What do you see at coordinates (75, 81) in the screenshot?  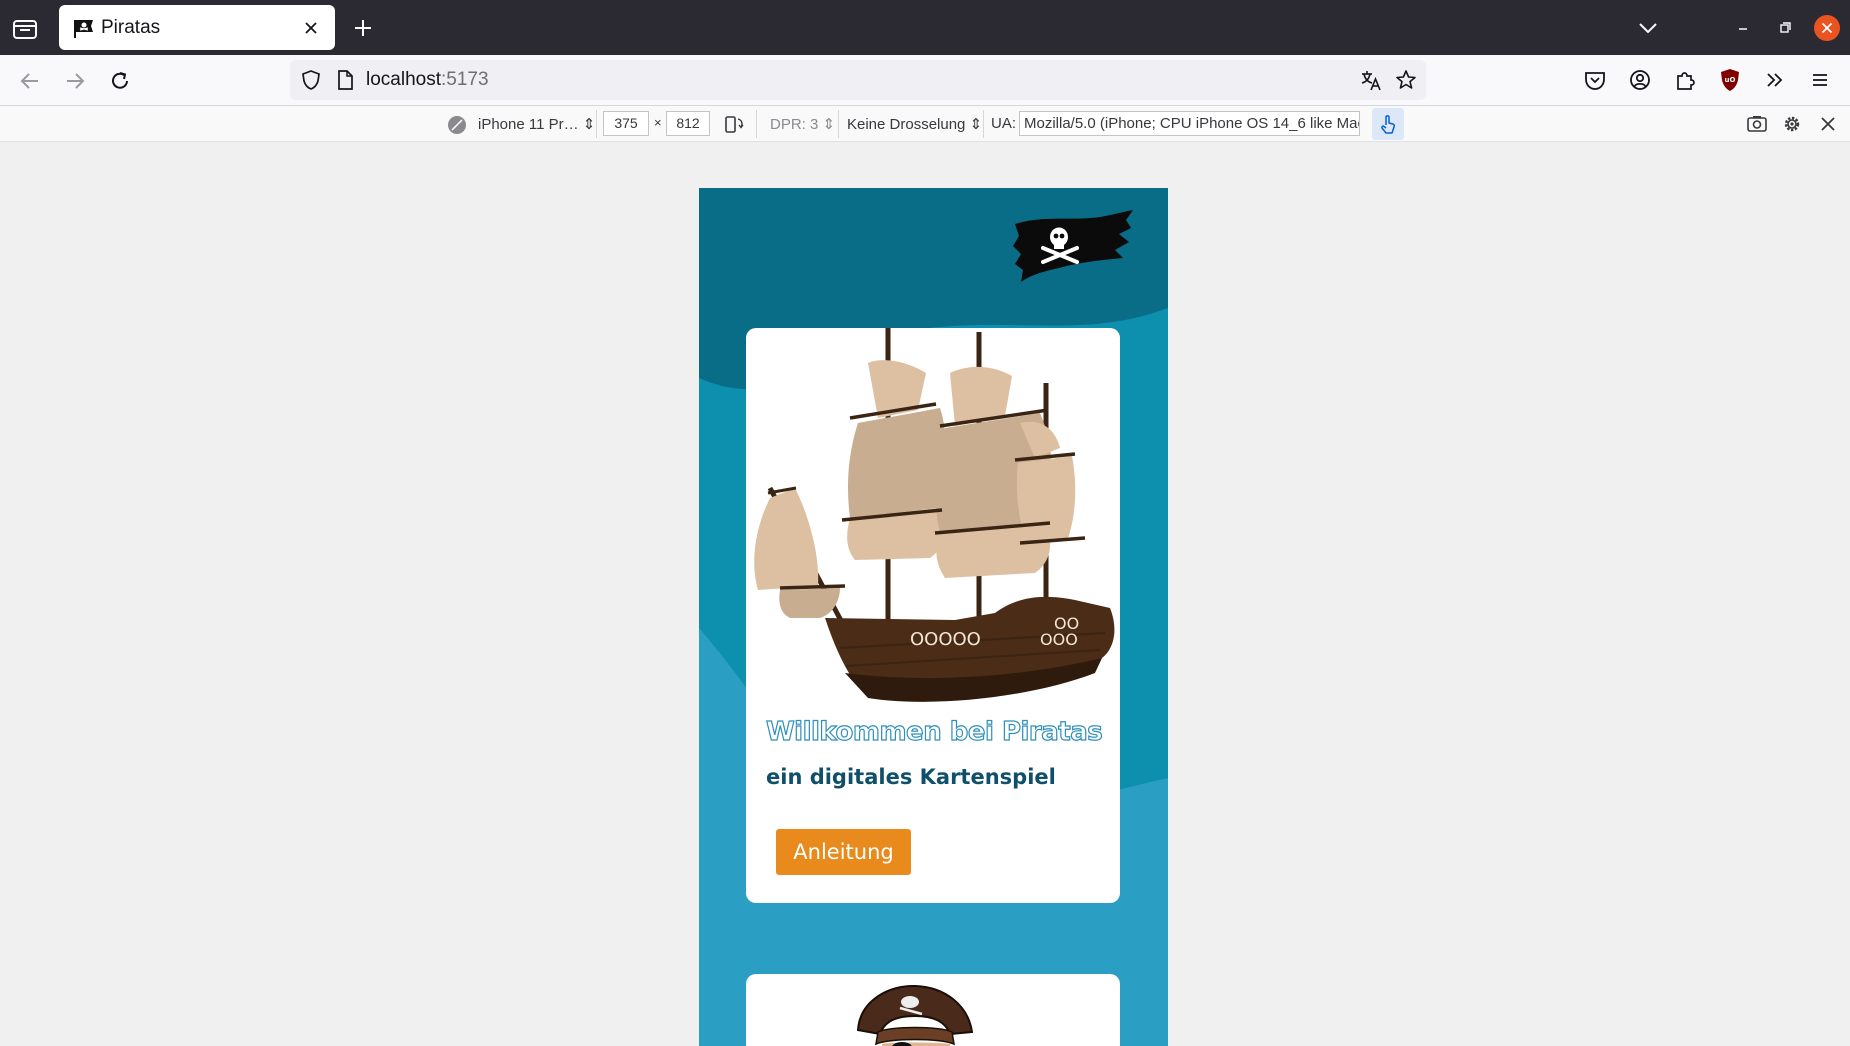 I see `forward-arrow-icon` at bounding box center [75, 81].